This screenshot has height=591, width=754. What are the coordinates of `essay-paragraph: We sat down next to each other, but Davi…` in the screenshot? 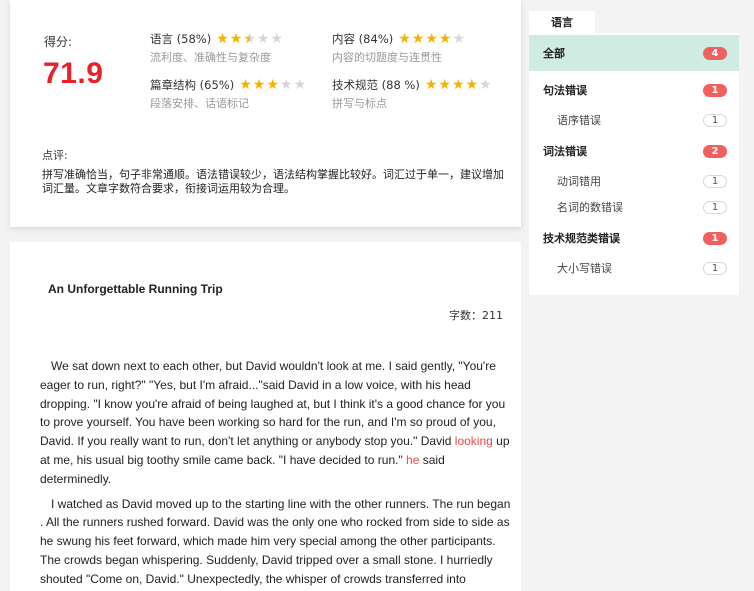 It's located at (276, 423).